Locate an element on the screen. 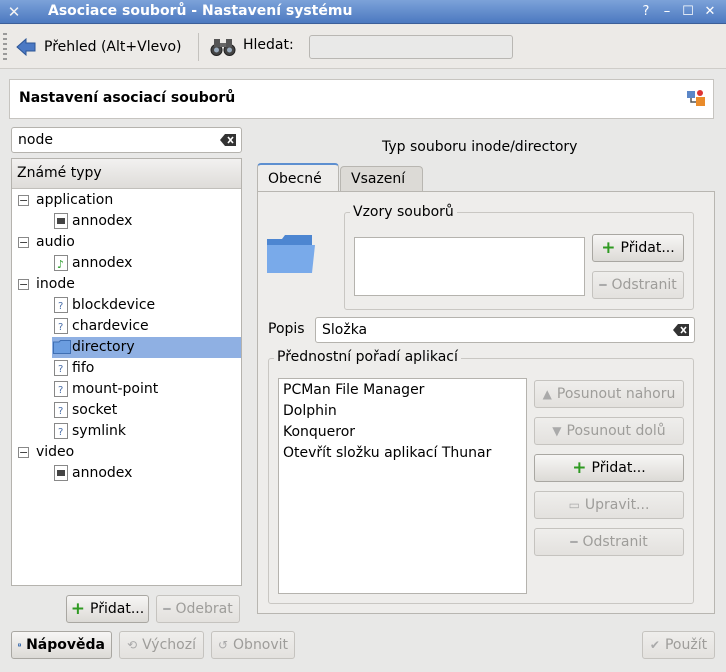 This screenshot has width=726, height=672. tree-group-application: − application is located at coordinates (126, 200).